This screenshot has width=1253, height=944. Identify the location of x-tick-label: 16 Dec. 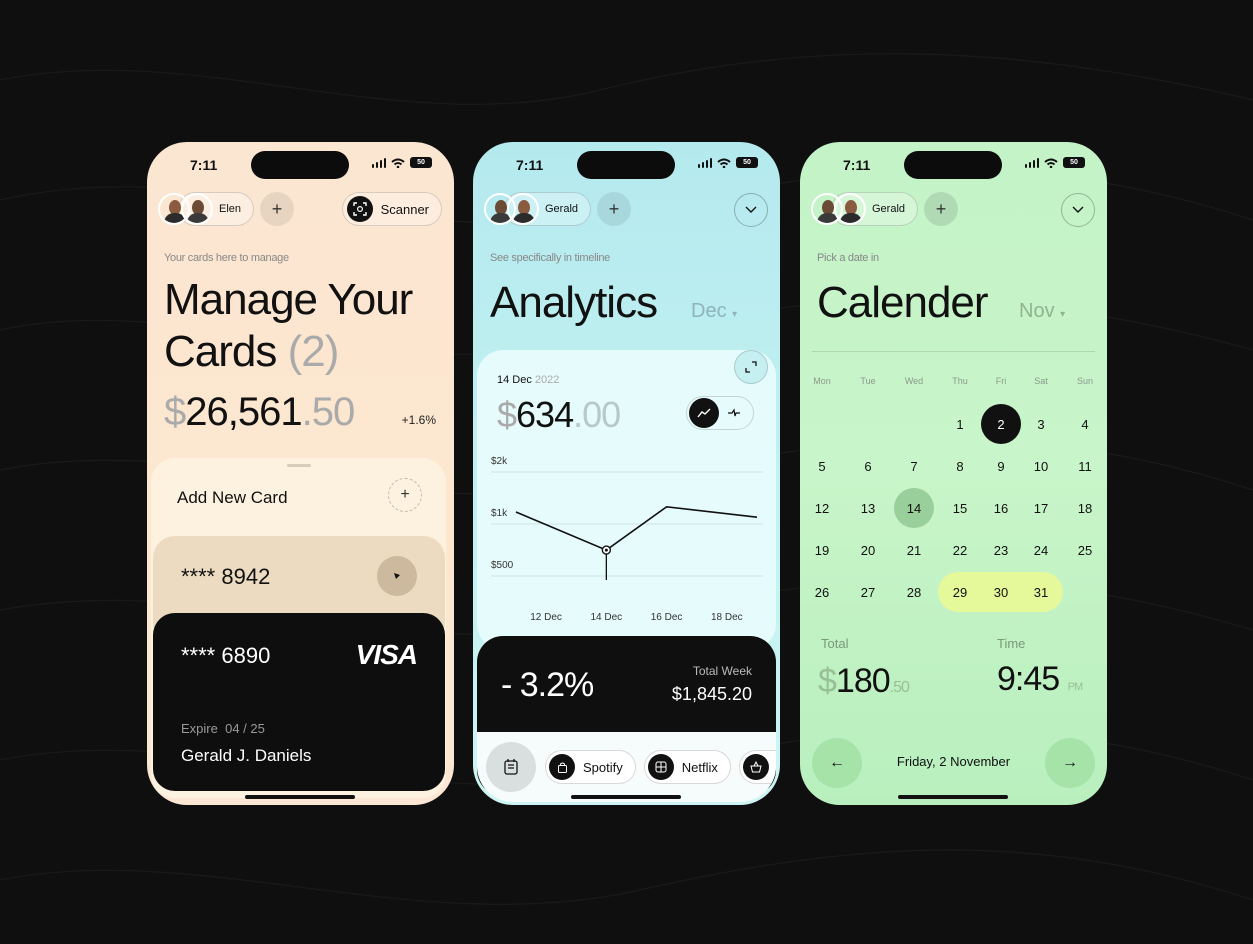
(667, 617).